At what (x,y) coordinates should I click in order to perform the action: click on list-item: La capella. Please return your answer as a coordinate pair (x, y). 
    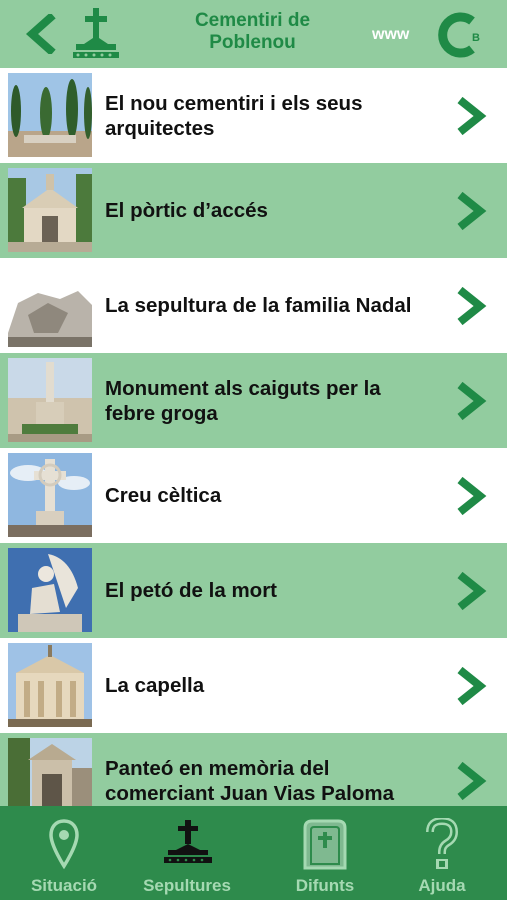
    Looking at the image, I should click on (253, 685).